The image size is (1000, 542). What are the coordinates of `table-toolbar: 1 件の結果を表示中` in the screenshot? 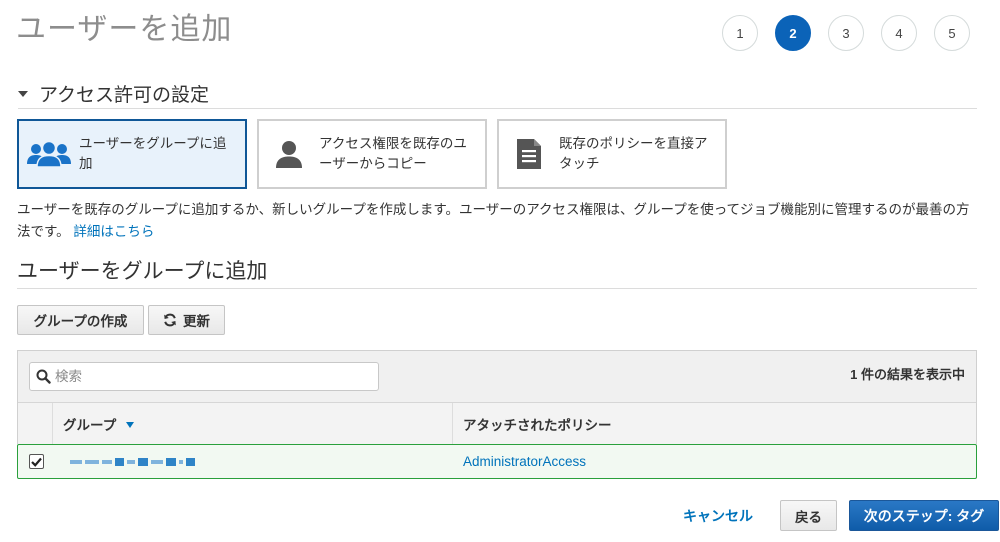 It's located at (497, 377).